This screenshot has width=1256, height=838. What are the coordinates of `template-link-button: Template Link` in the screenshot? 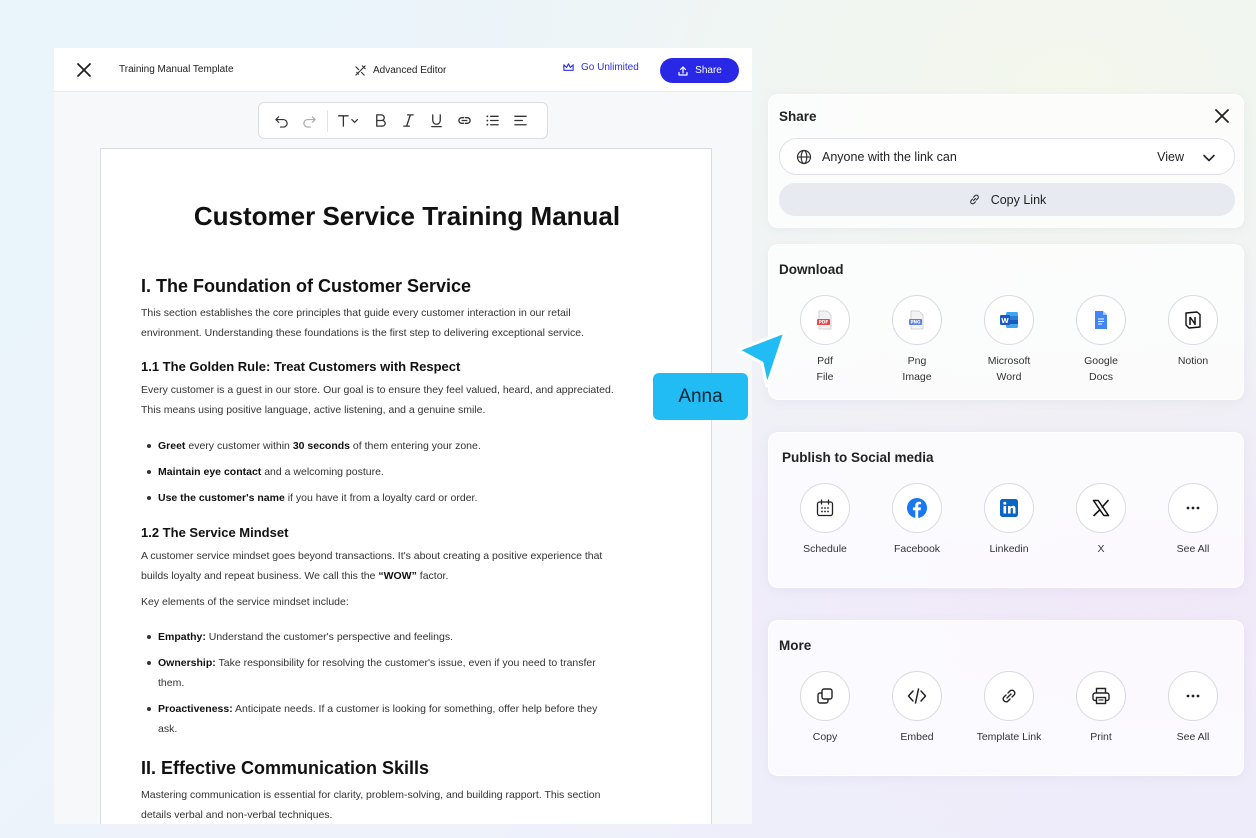 It's located at (1009, 708).